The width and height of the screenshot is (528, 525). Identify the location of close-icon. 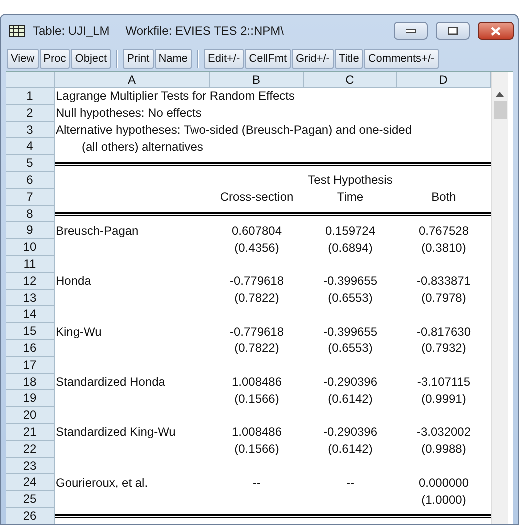
(496, 31).